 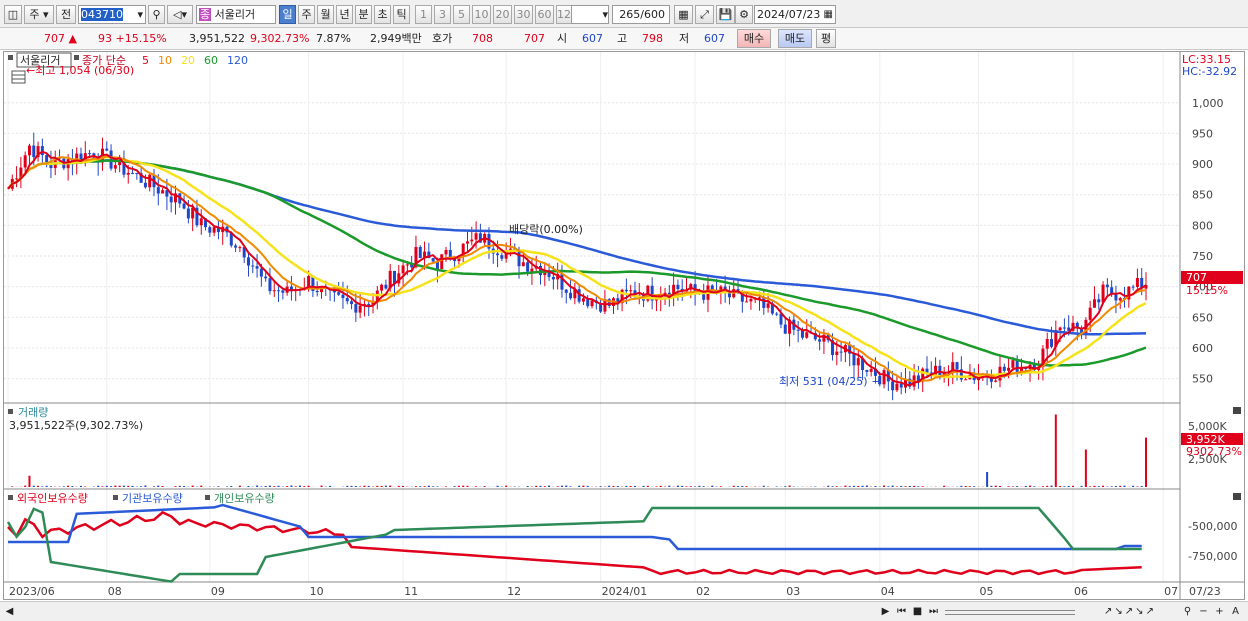 What do you see at coordinates (287, 14) in the screenshot?
I see `period-tab-0: 일` at bounding box center [287, 14].